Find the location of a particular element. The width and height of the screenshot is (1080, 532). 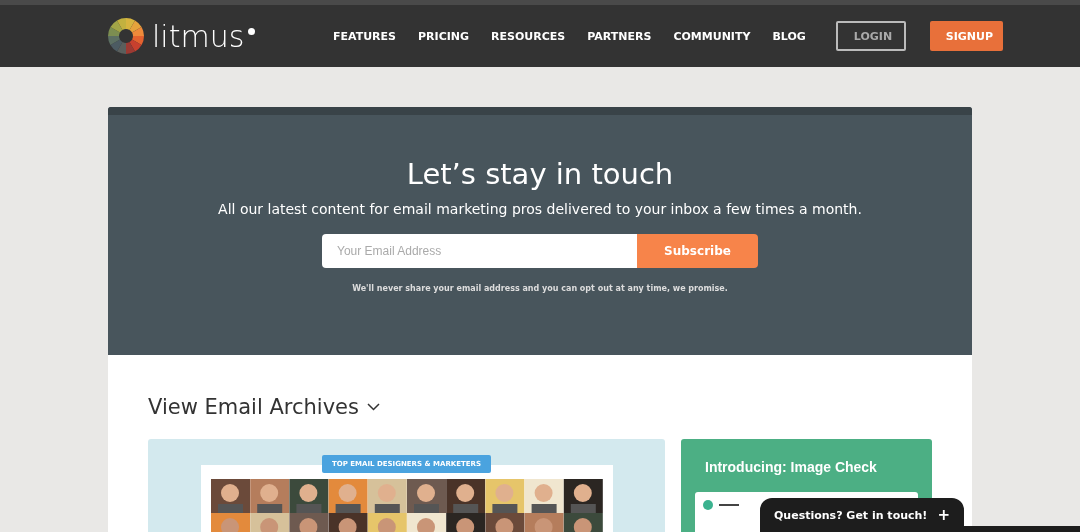

logo-icon is located at coordinates (126, 36).